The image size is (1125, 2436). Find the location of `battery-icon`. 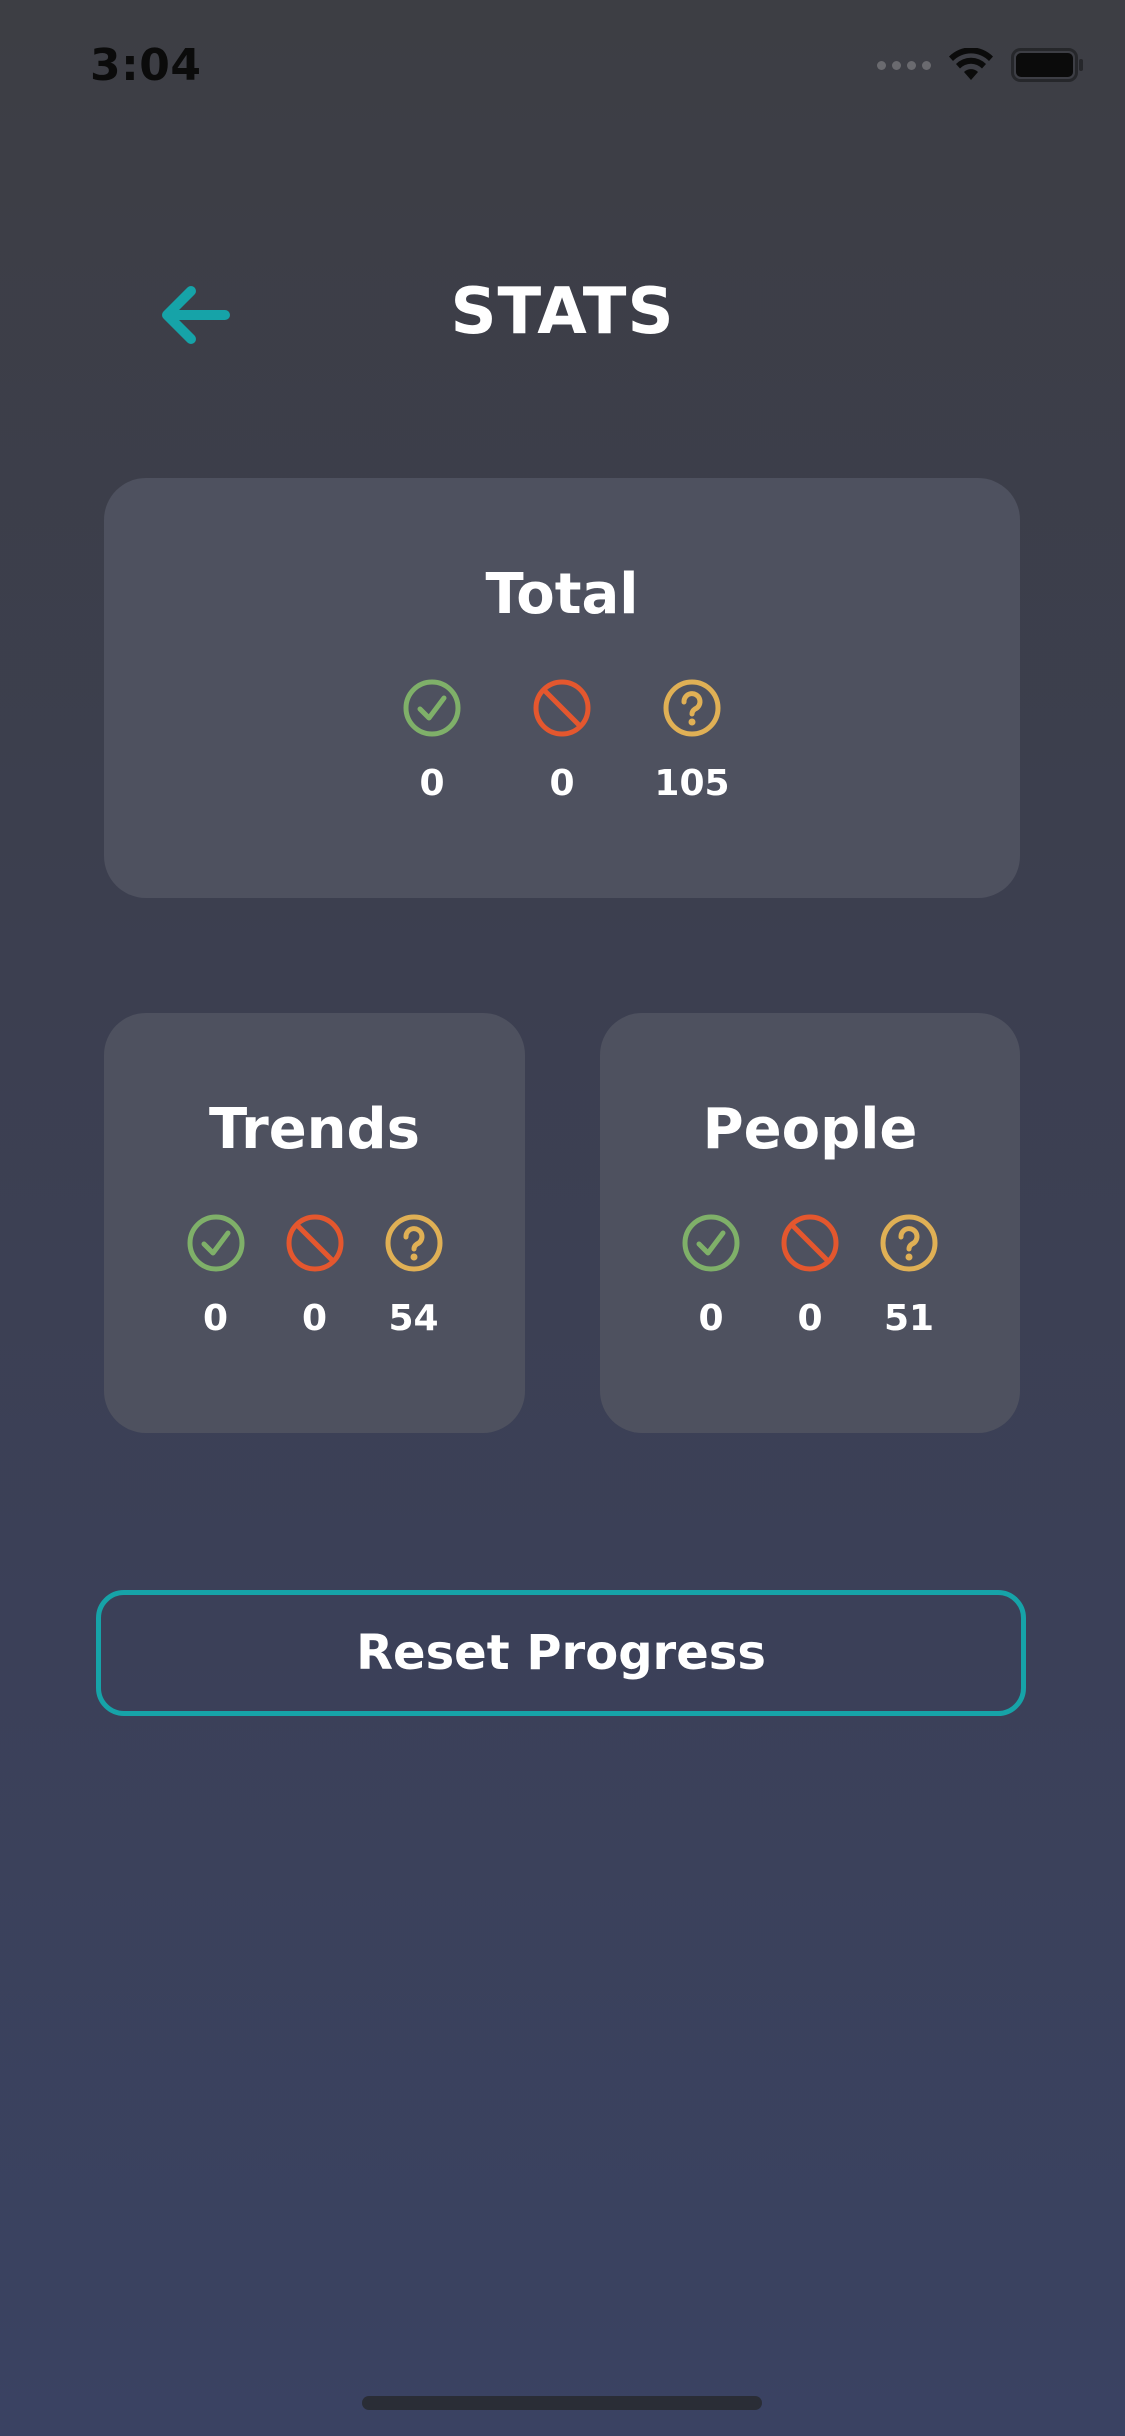

battery-icon is located at coordinates (1047, 65).